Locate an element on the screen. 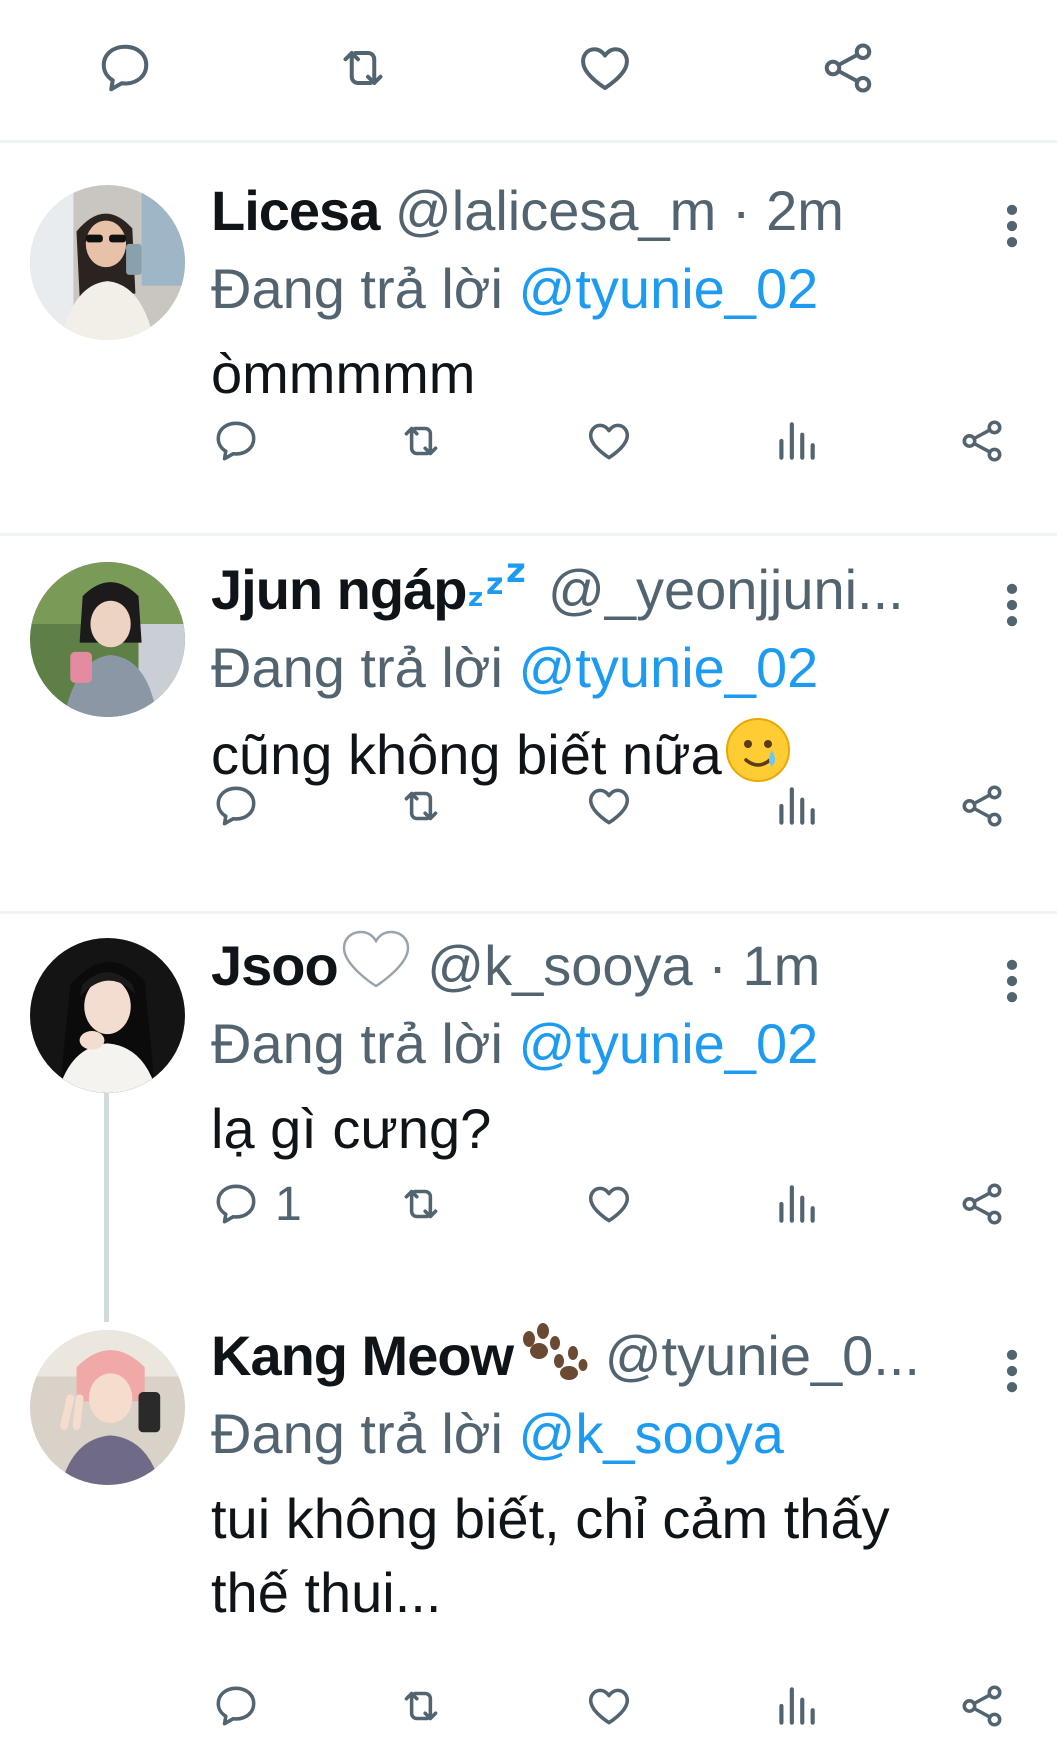 This screenshot has height=1750, width=1057. replying-mention: @k_sooya is located at coordinates (651, 1433).